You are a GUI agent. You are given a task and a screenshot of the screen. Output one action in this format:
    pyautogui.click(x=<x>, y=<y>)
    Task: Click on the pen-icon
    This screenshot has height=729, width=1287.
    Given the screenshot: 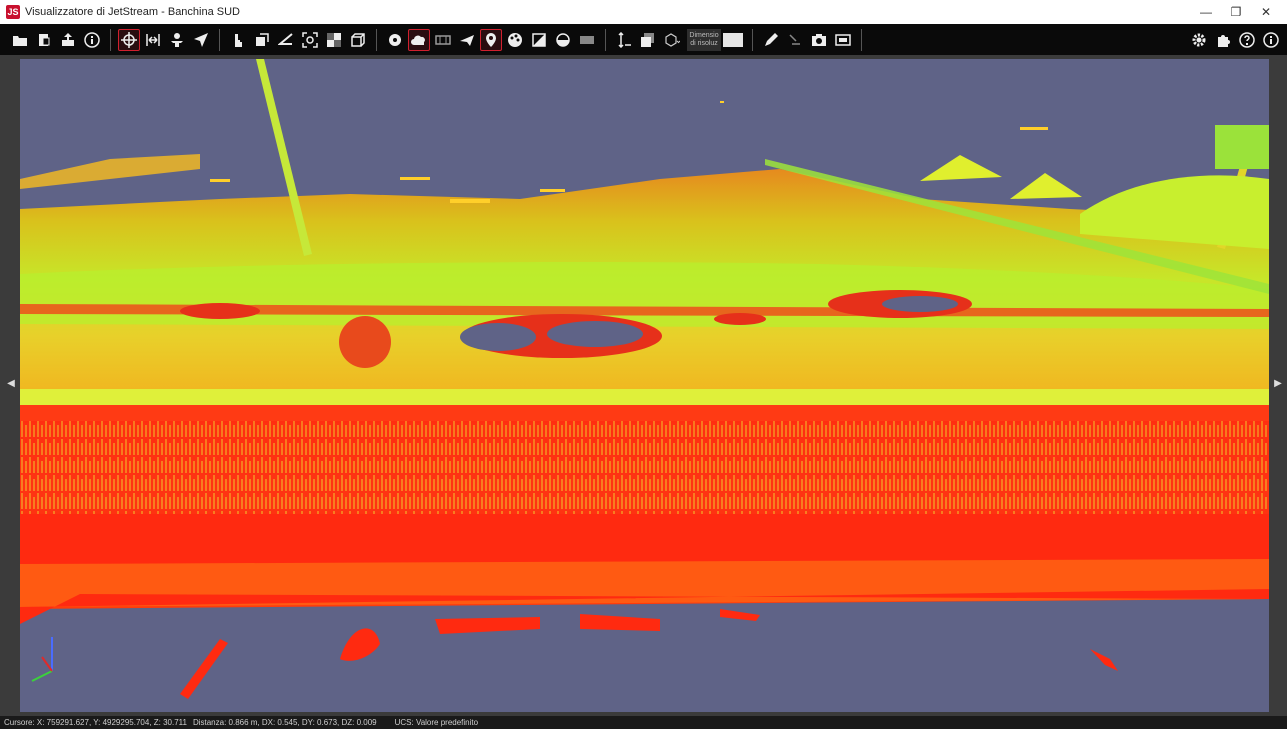 What is the action you would take?
    pyautogui.click(x=771, y=39)
    